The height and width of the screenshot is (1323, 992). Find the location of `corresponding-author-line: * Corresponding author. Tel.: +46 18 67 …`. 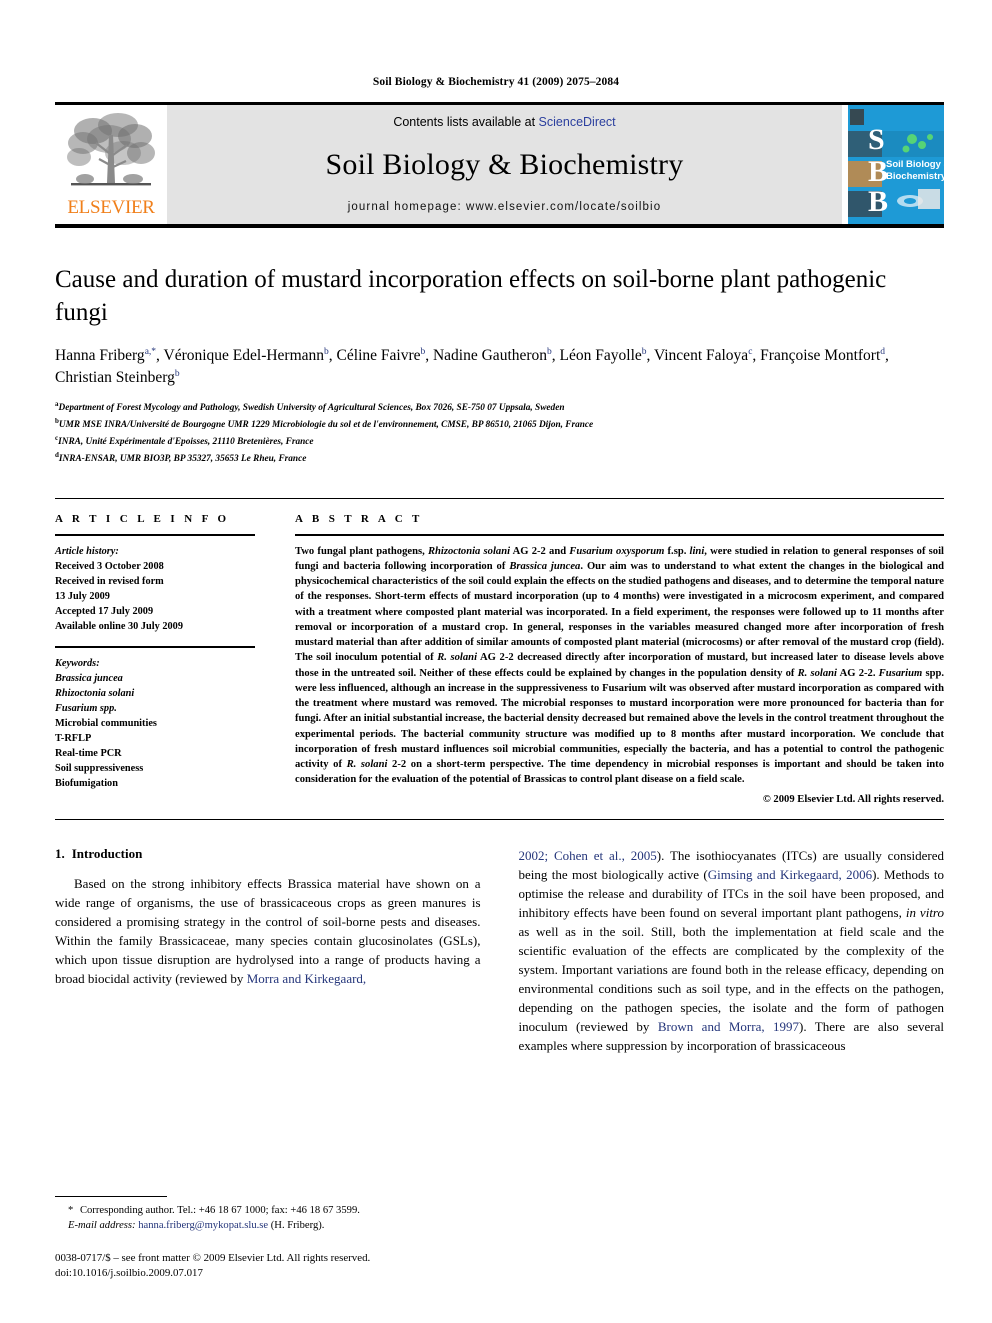

corresponding-author-line: * Corresponding author. Tel.: +46 18 67 … is located at coordinates (214, 1210).